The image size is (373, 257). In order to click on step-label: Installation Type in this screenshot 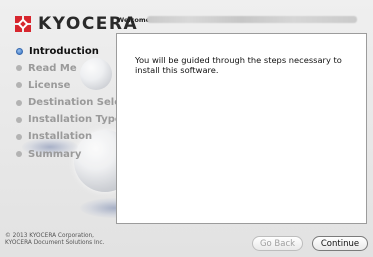, I will do `click(75, 120)`.